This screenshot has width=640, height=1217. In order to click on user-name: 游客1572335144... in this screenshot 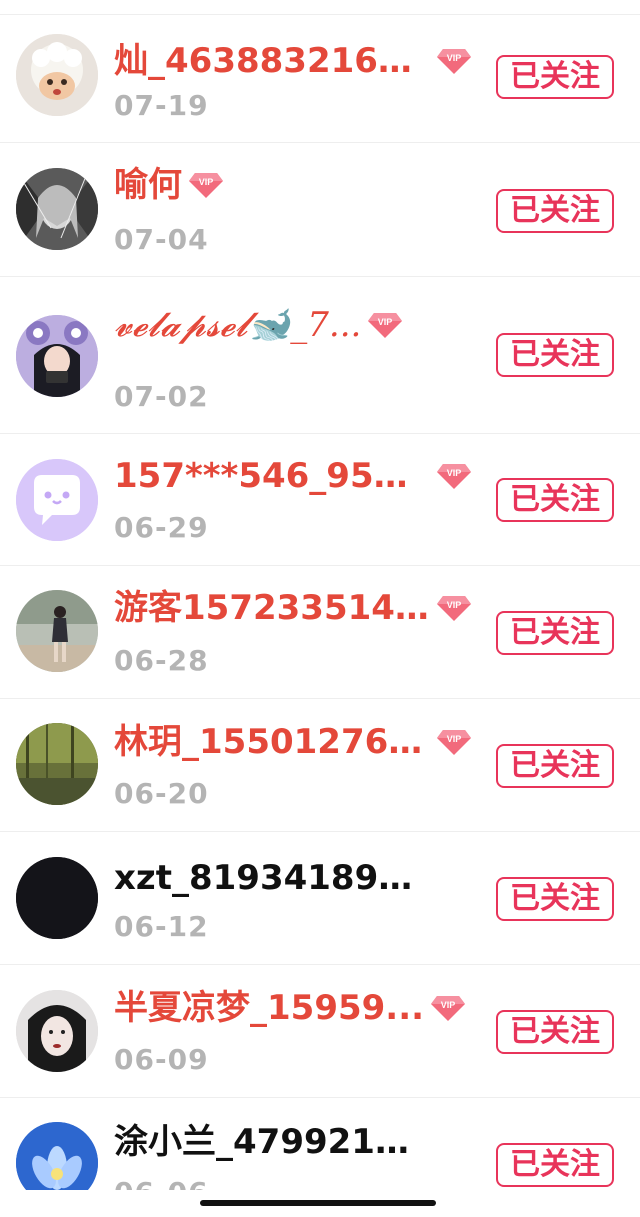, I will do `click(272, 608)`.